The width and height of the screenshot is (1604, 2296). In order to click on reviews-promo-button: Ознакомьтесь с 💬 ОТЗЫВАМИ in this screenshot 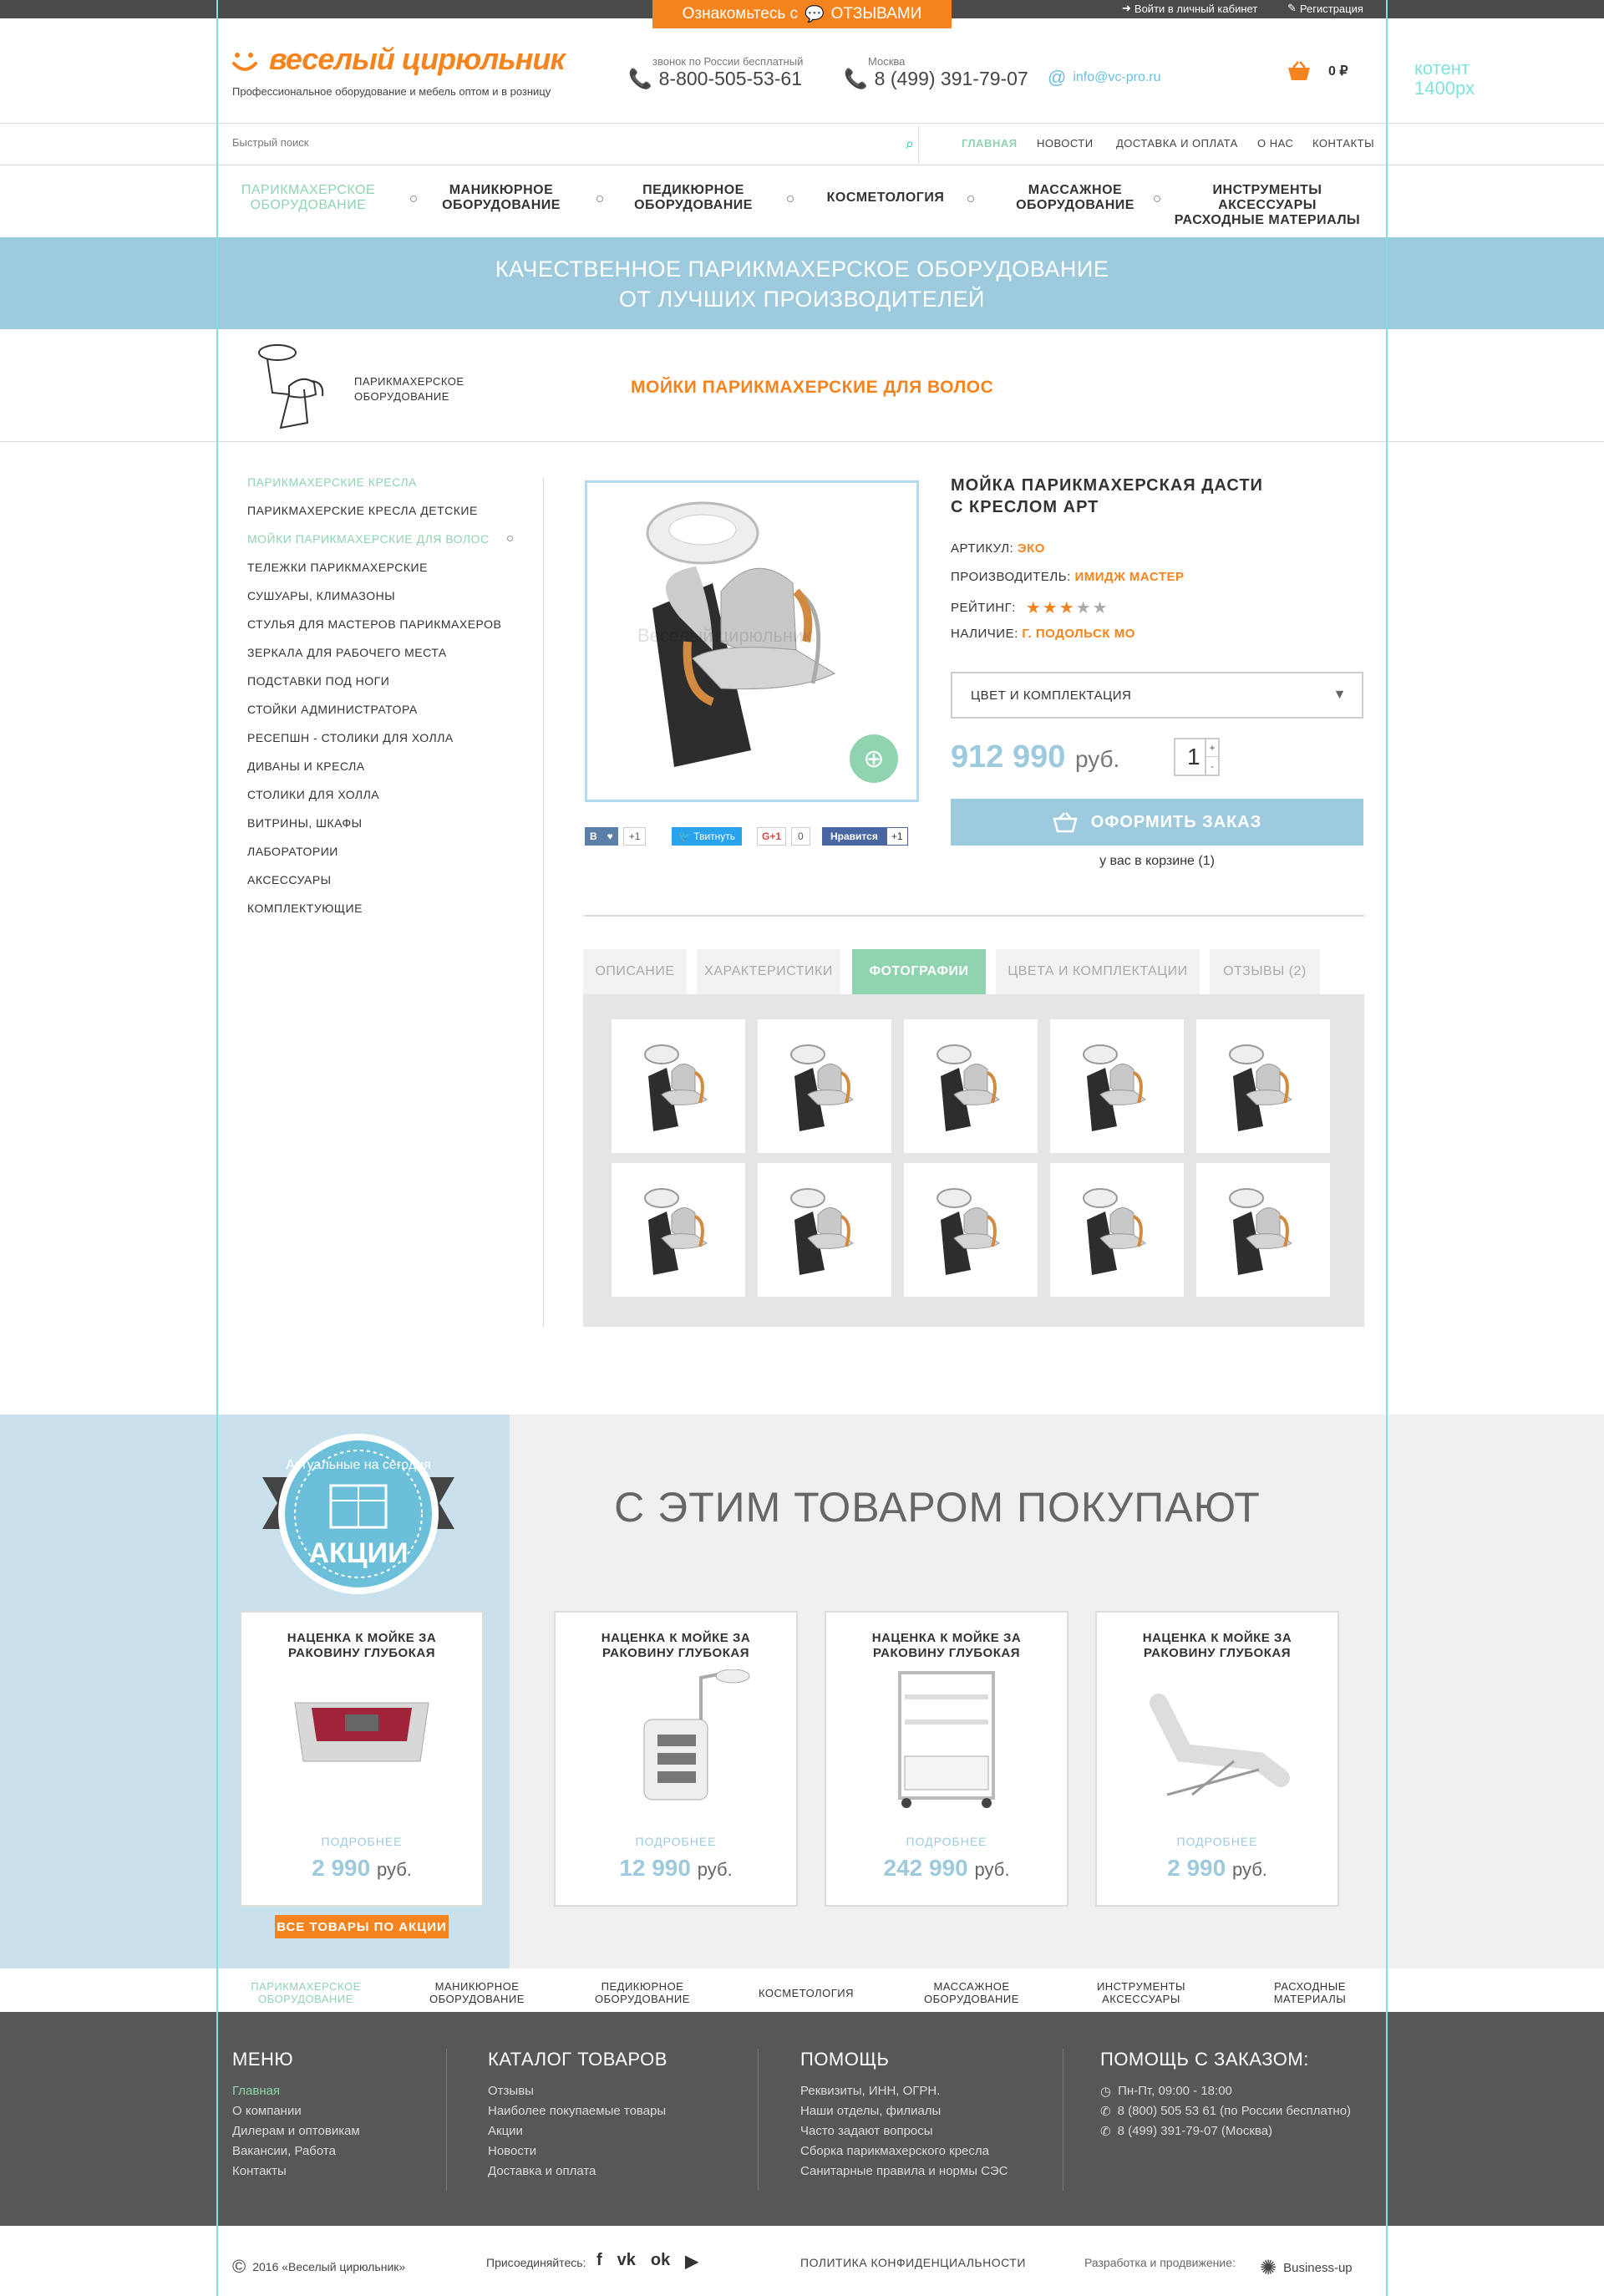, I will do `click(802, 14)`.